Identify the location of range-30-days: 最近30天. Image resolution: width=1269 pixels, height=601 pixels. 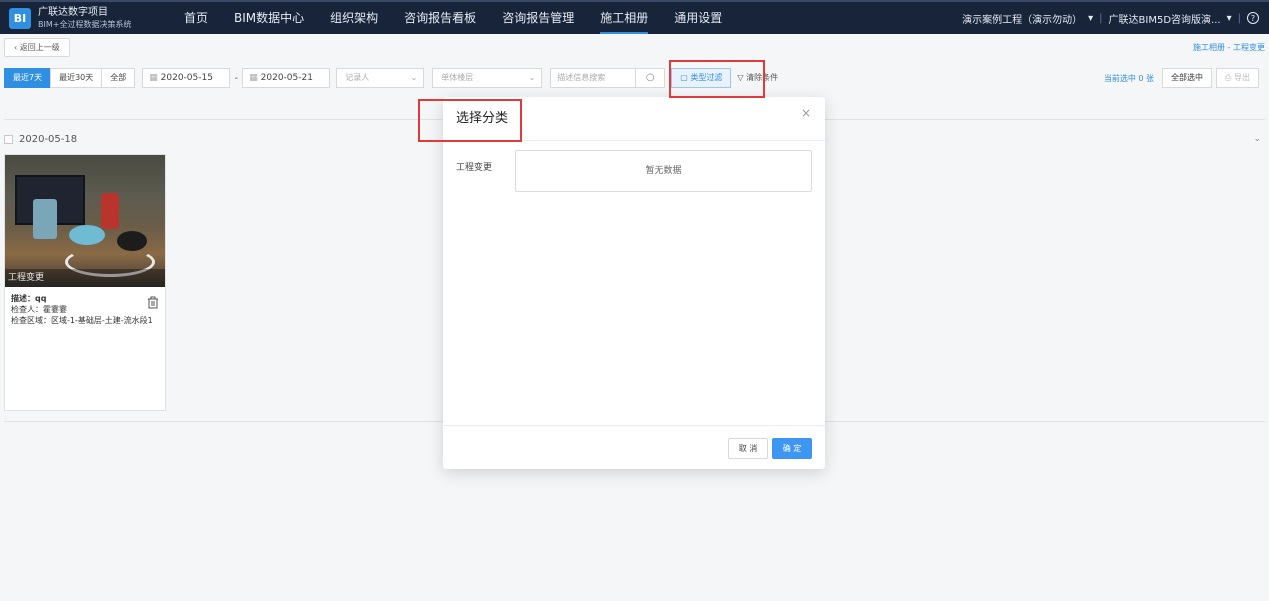
(76, 78).